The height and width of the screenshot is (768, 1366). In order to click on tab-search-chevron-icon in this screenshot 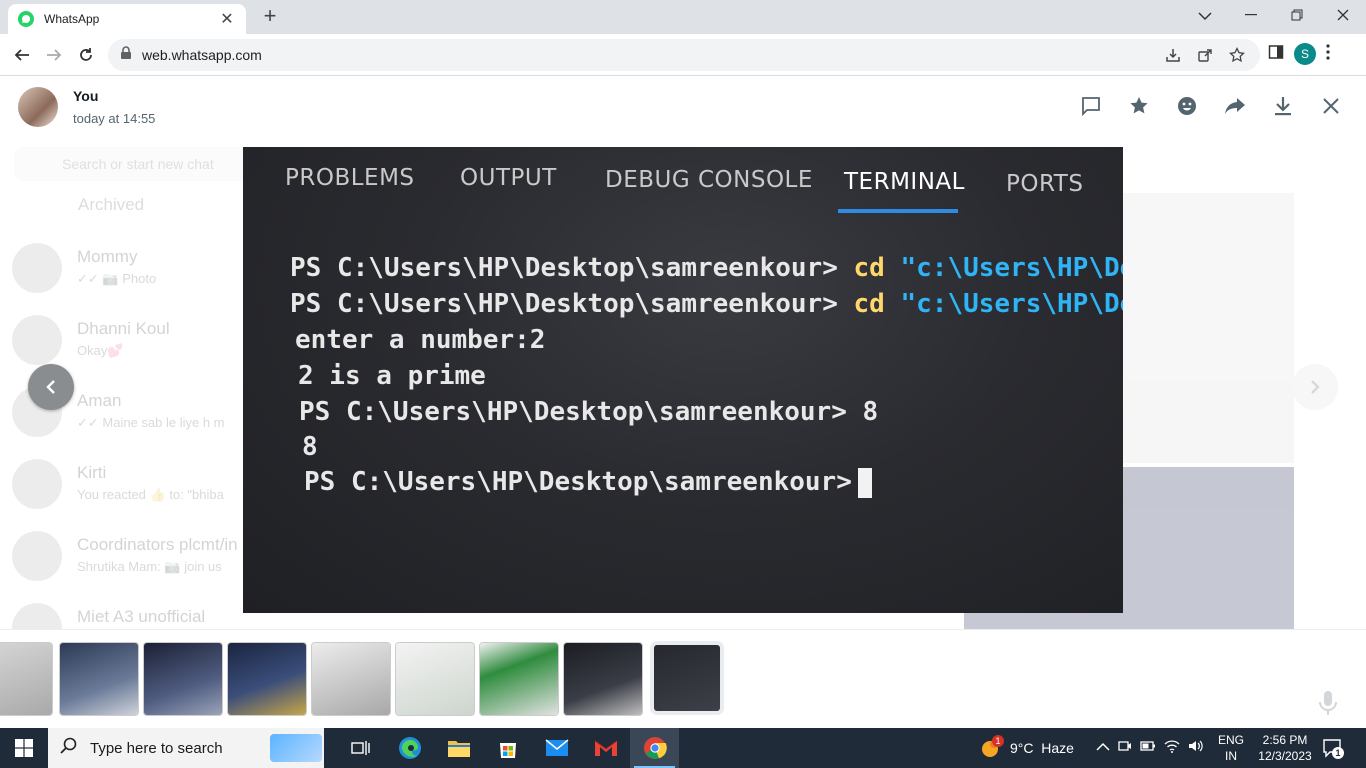, I will do `click(1205, 16)`.